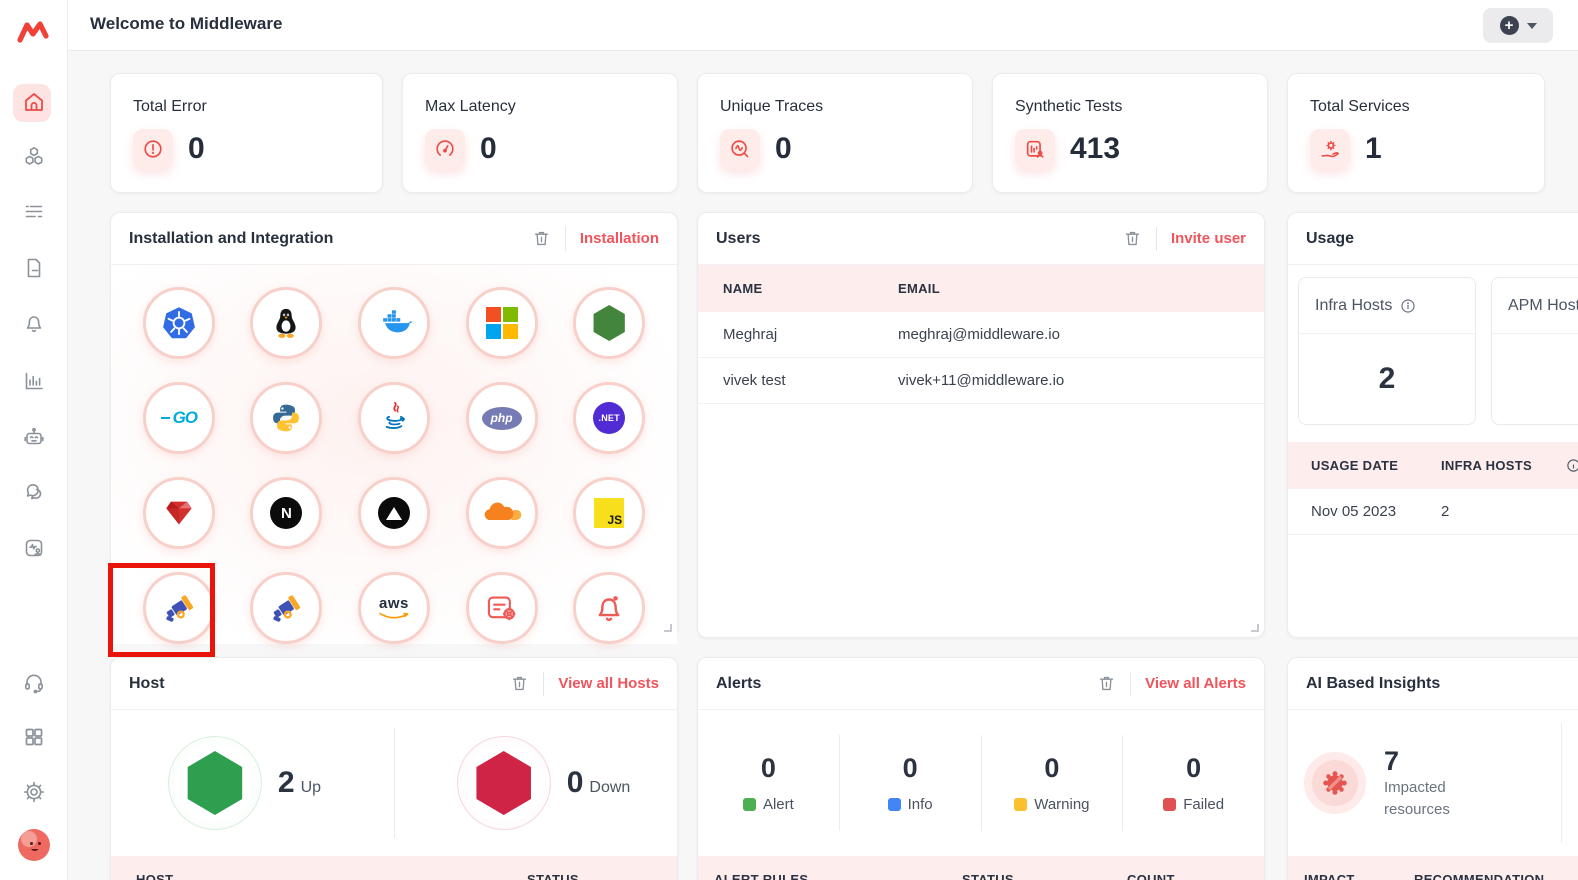 The image size is (1578, 880). I want to click on stat-label: Total Services, so click(1360, 106).